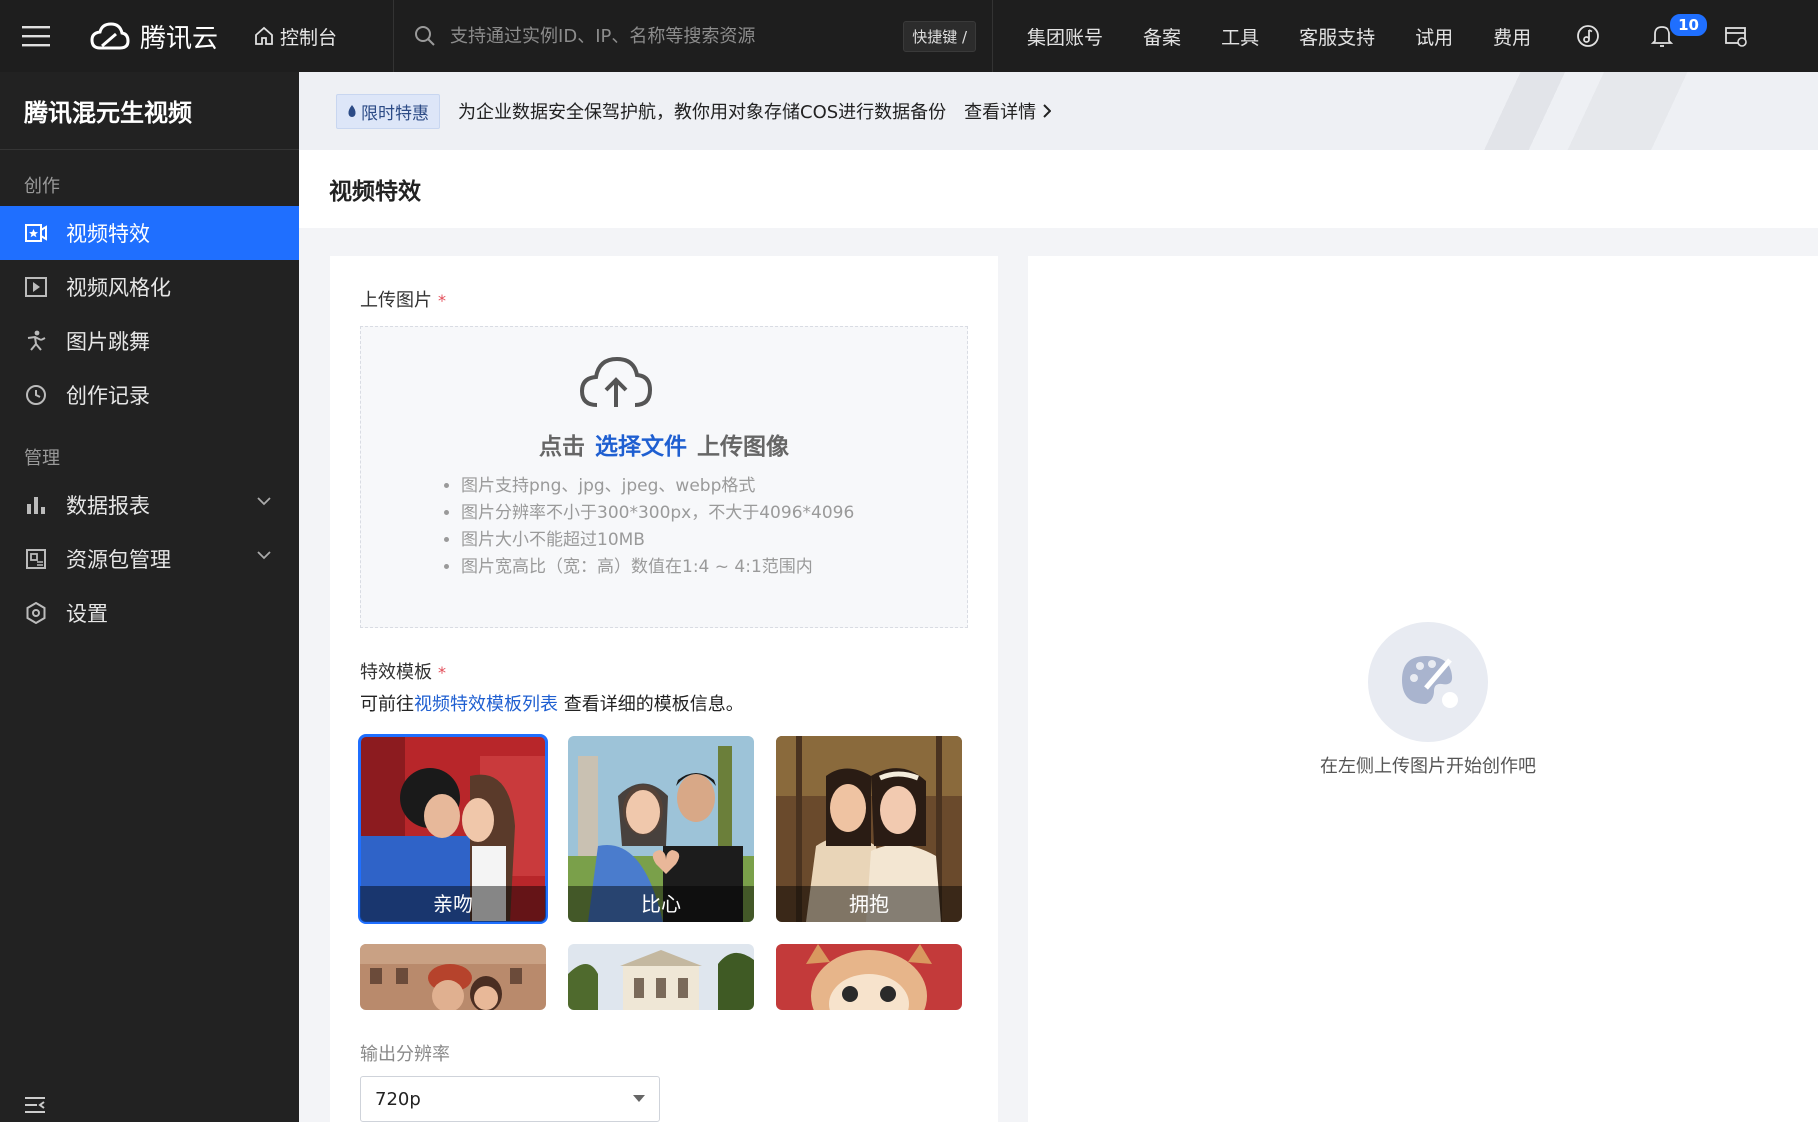 The image size is (1818, 1122). I want to click on sidebar-item-video-stylize: 视频风格化, so click(149, 287).